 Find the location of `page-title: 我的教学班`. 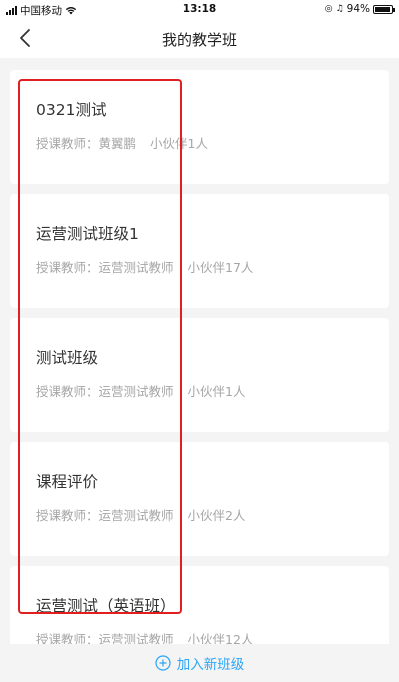

page-title: 我的教学班 is located at coordinates (199, 40).